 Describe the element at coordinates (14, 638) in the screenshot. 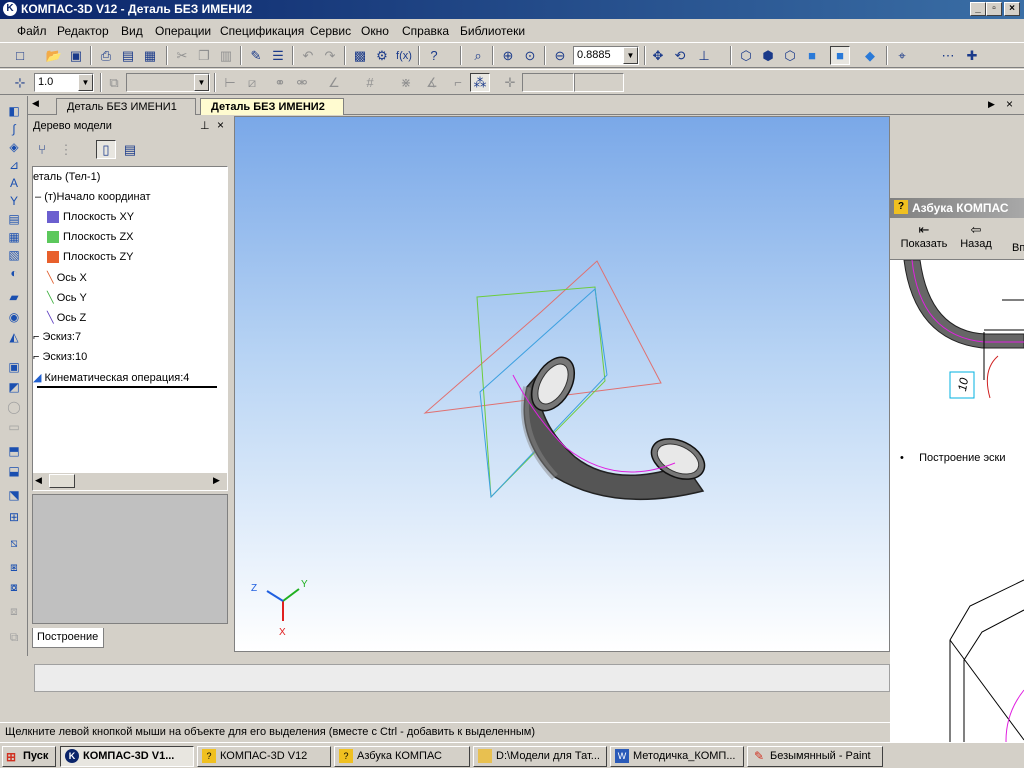

I see `boolean-icon: ⧉` at that location.